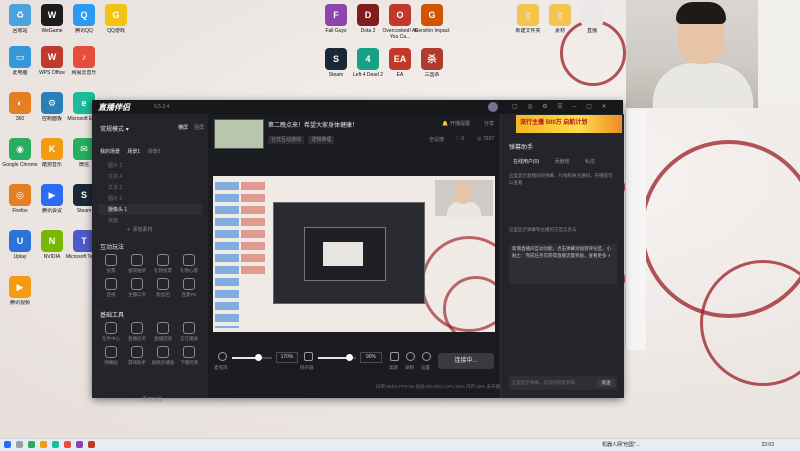 This screenshot has width=800, height=451. Describe the element at coordinates (137, 332) in the screenshot. I see `tool-live-task: 直播任务` at that location.